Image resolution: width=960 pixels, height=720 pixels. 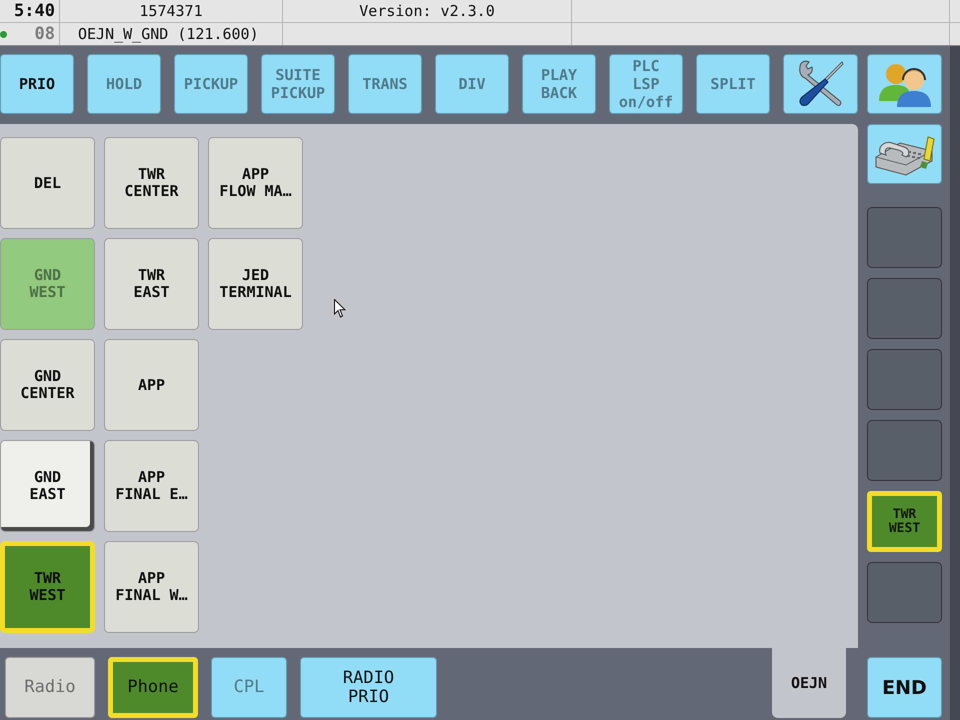 I want to click on contact-button: GND CENTER, so click(x=47, y=385).